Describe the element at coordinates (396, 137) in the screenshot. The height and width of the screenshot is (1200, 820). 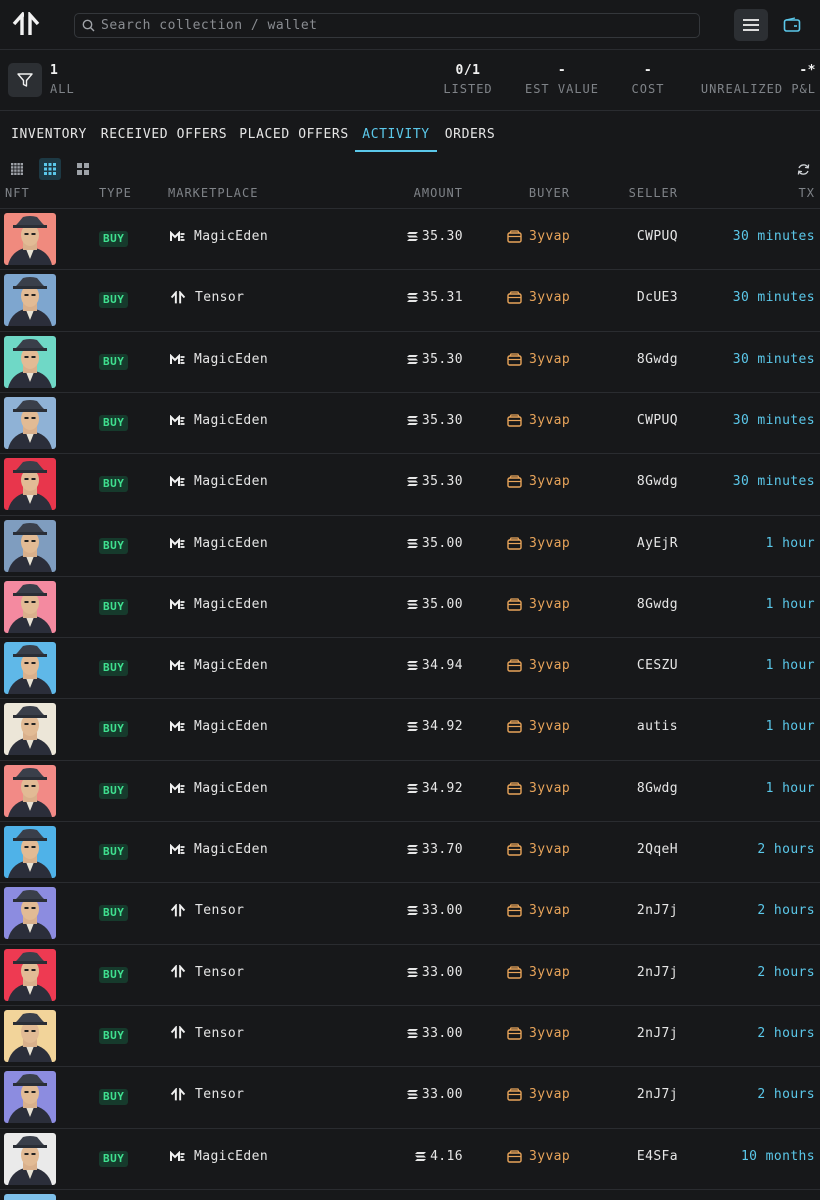
I see `tab-activity: ACTIVITY` at that location.